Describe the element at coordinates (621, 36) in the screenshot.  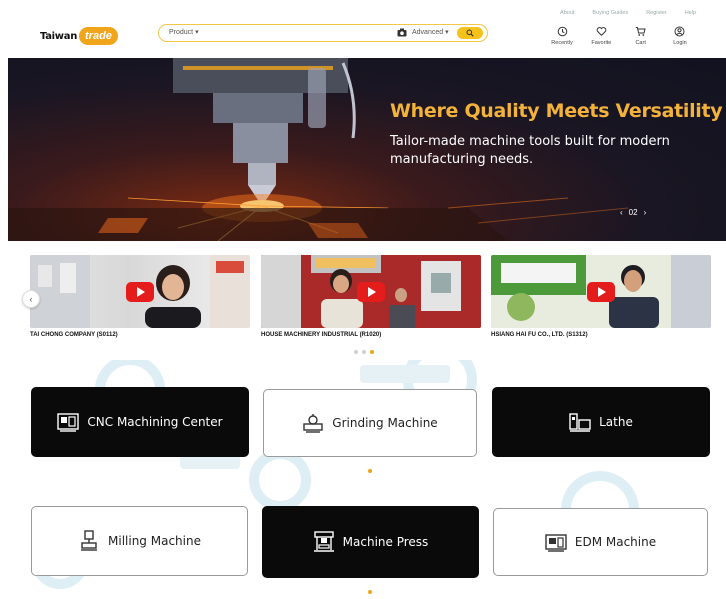
I see `header-nav: Recently Favorite Cart Login` at that location.